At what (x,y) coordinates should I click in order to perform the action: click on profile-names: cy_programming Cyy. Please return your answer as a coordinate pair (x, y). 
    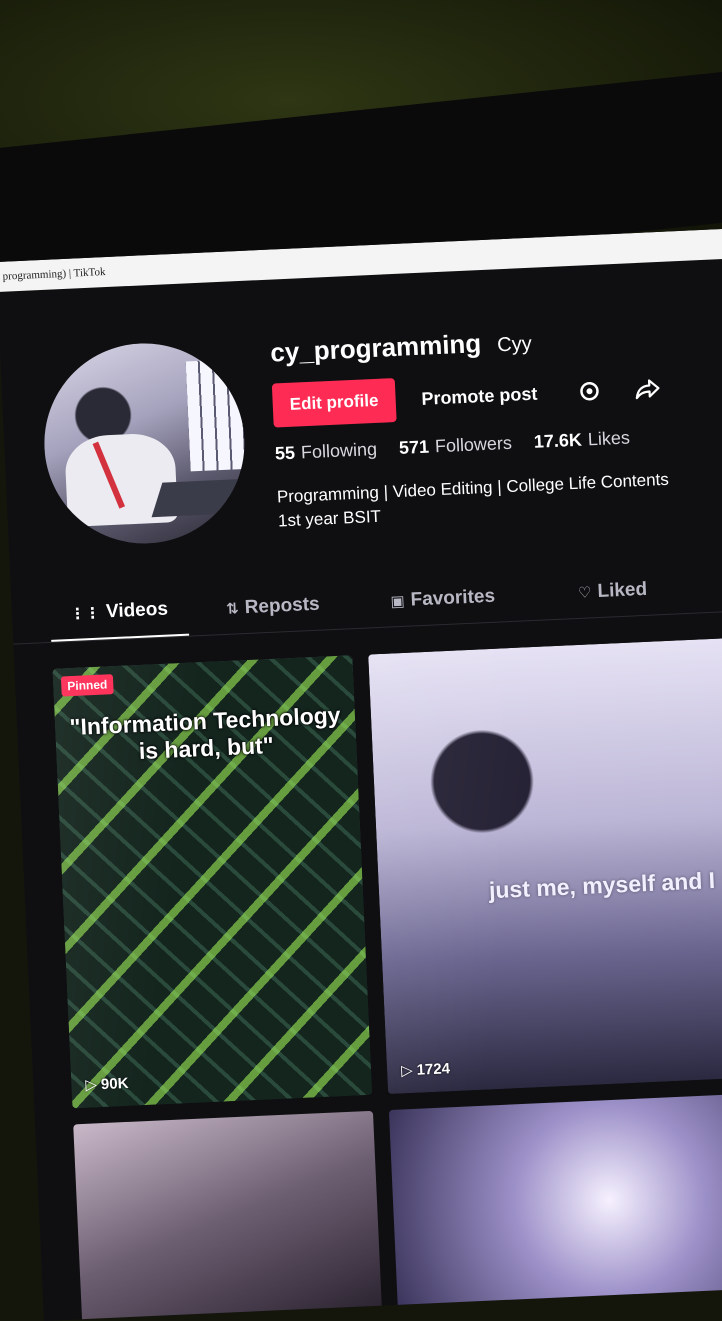
    Looking at the image, I should click on (401, 347).